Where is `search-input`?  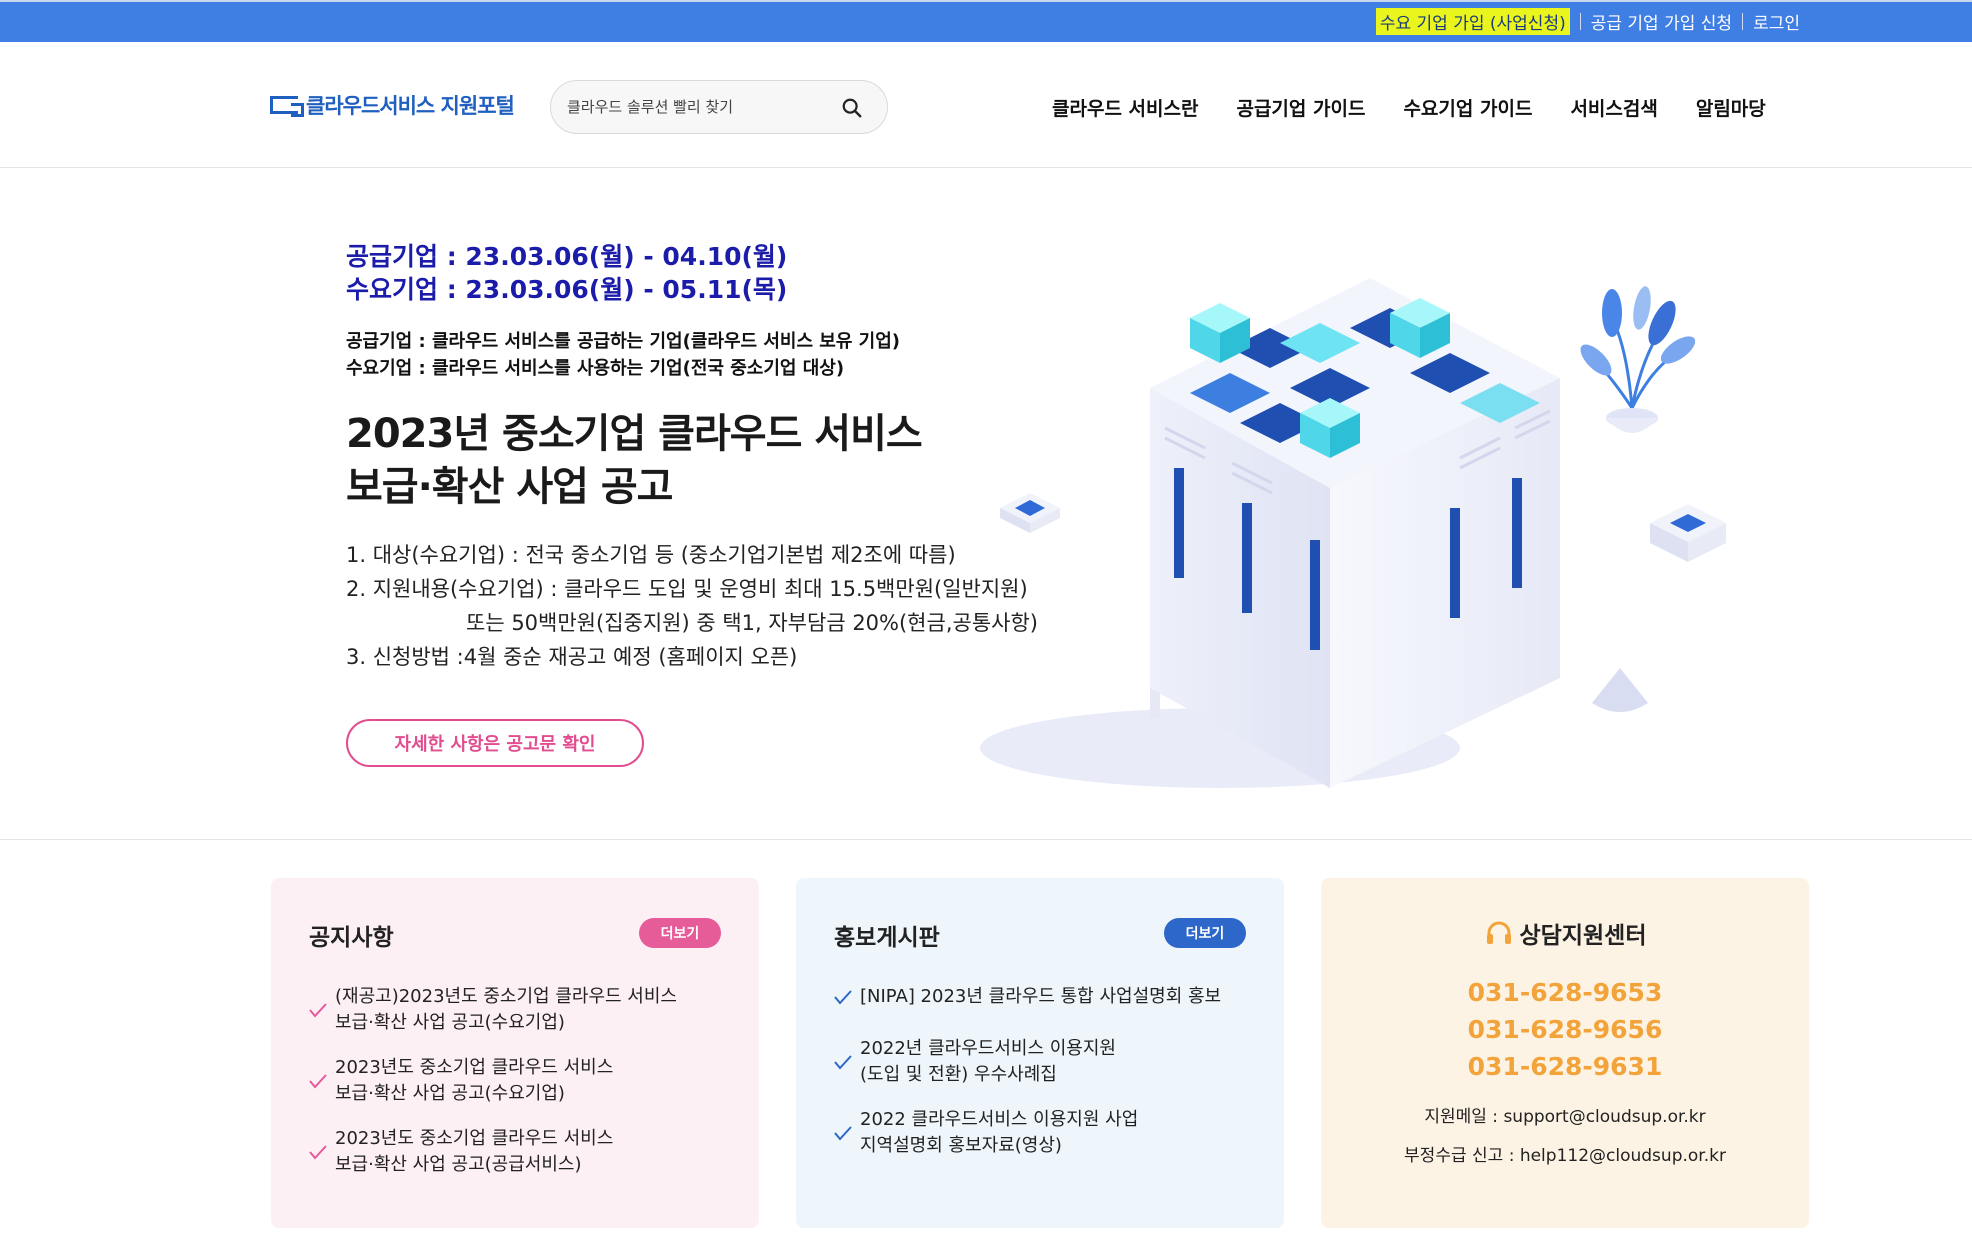
search-input is located at coordinates (697, 107).